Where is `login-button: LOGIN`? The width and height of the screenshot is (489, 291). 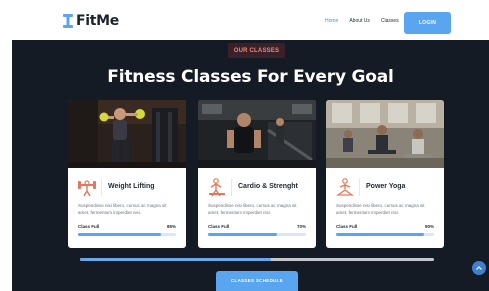 login-button: LOGIN is located at coordinates (427, 23).